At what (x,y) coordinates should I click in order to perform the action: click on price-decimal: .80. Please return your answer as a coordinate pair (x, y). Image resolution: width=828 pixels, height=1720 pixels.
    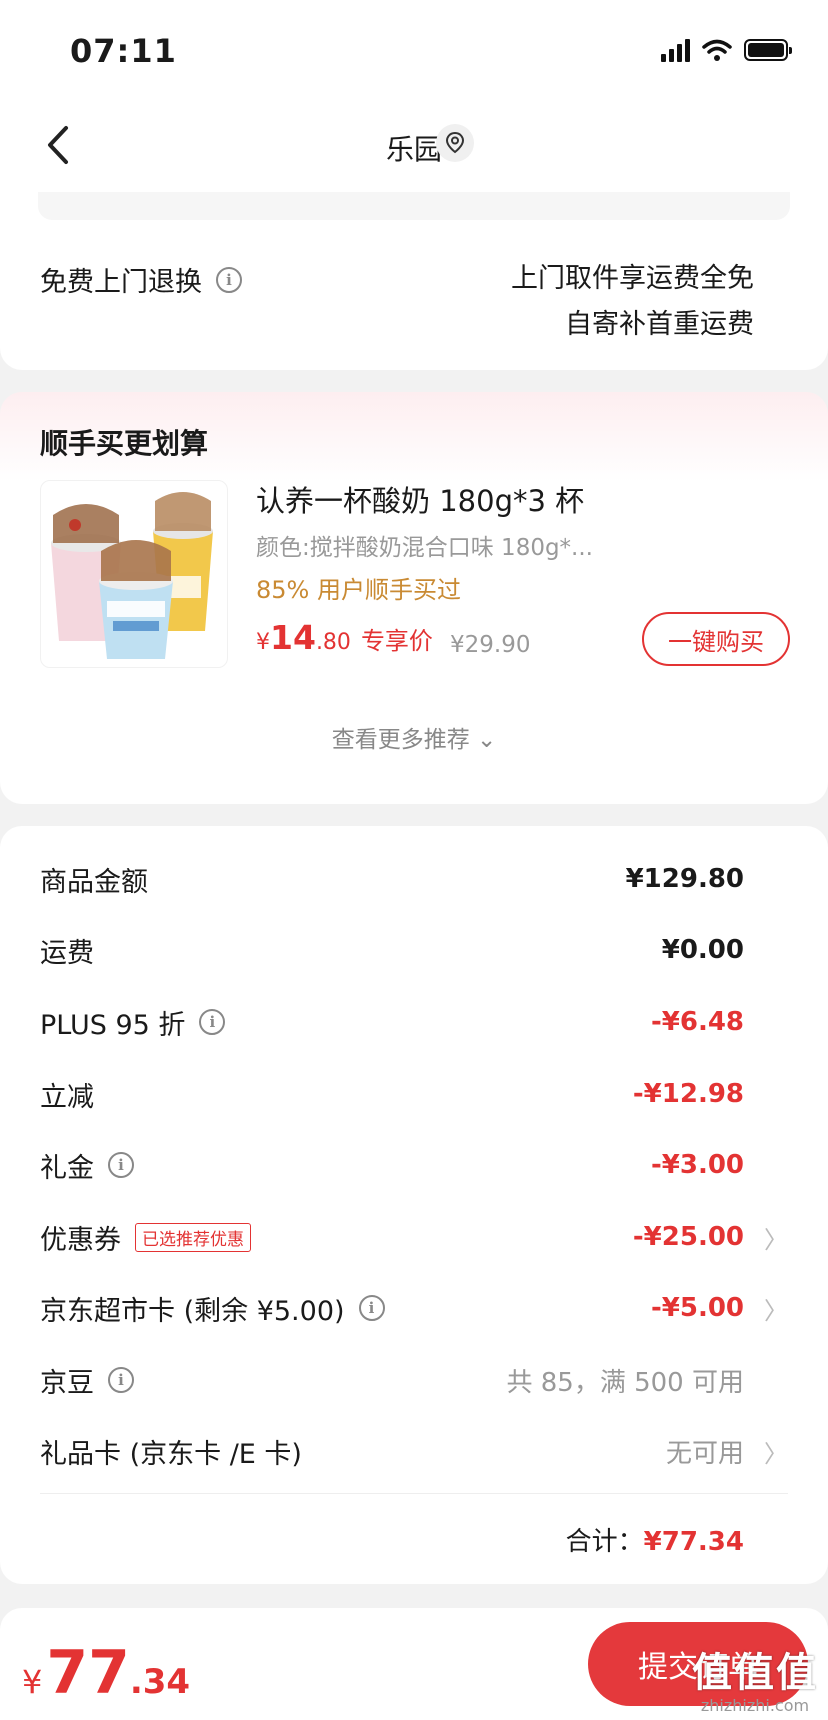
    Looking at the image, I should click on (333, 642).